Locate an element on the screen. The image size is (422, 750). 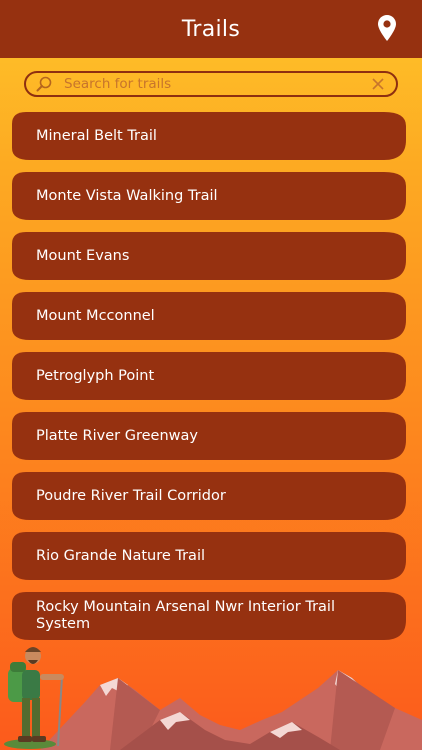
trail-item-label: Poudre River Trail Corridor is located at coordinates (131, 495).